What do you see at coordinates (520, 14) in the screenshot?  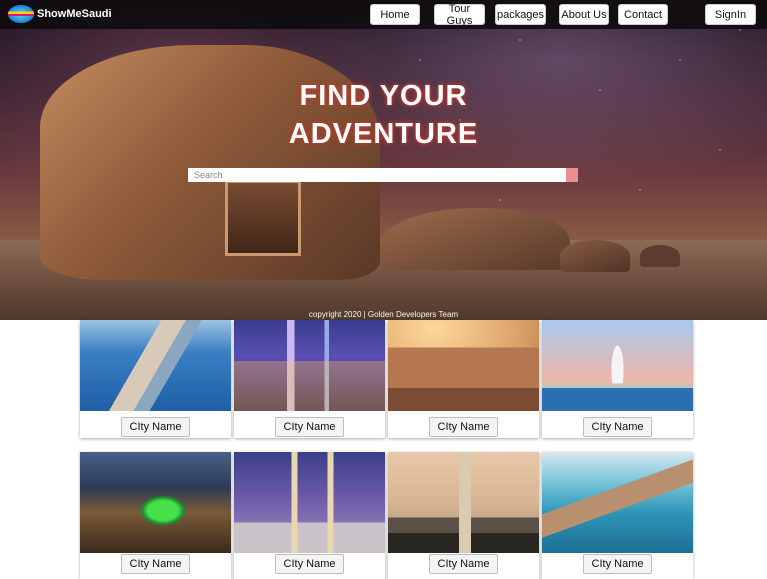 I see `nav-packages-button: packages` at bounding box center [520, 14].